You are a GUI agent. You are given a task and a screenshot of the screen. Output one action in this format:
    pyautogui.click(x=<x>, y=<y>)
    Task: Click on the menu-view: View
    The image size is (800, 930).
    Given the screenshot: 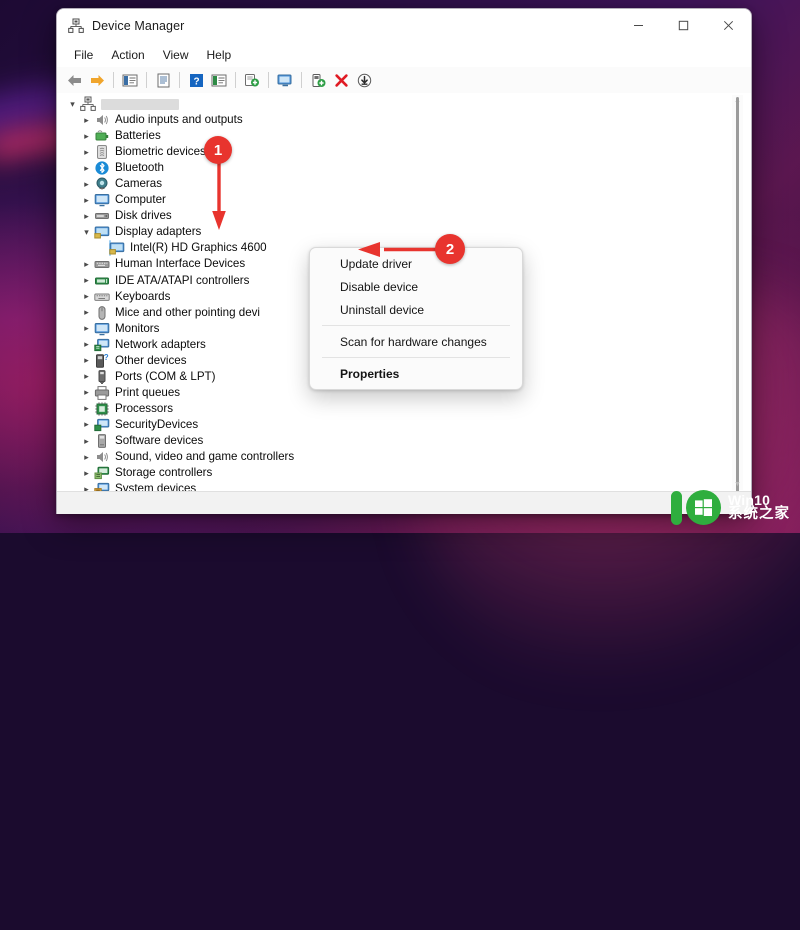 What is the action you would take?
    pyautogui.click(x=176, y=55)
    